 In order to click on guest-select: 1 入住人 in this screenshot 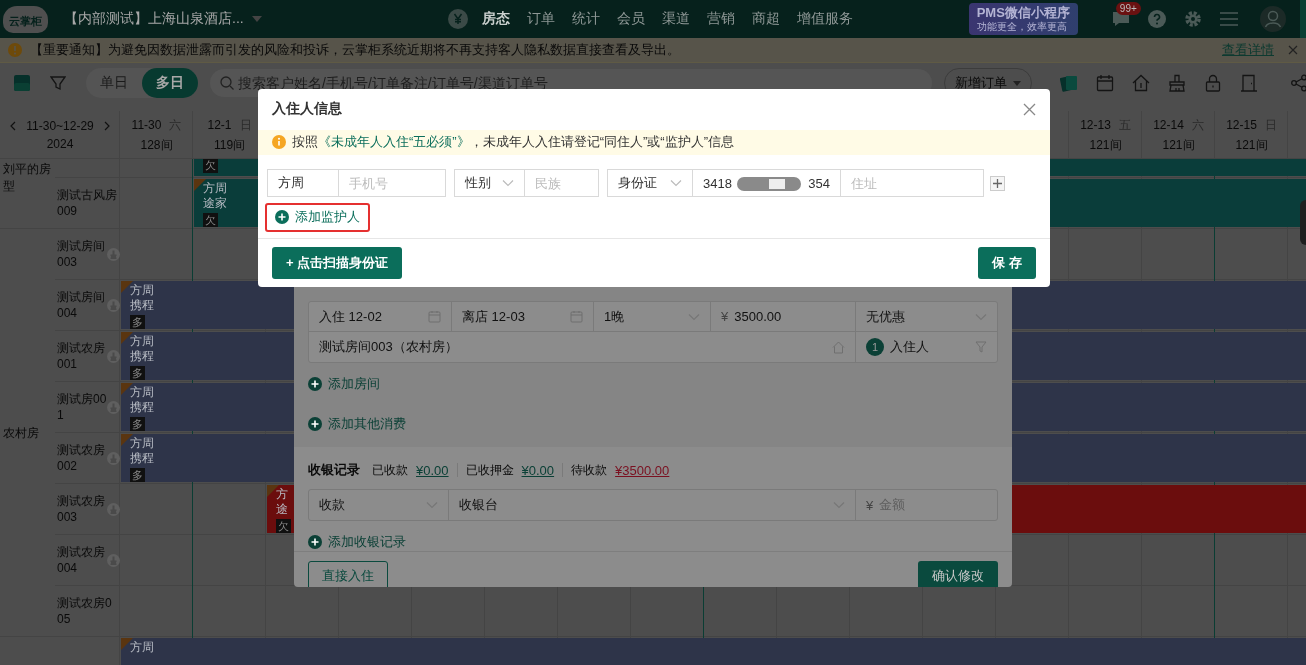, I will do `click(926, 347)`.